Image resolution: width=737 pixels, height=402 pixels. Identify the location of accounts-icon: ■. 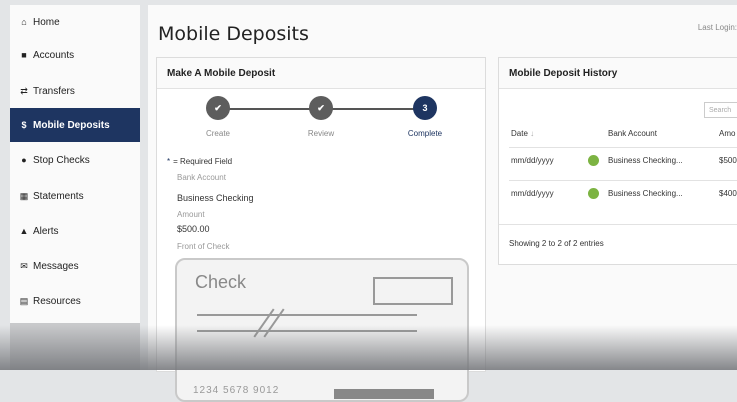
(24, 55).